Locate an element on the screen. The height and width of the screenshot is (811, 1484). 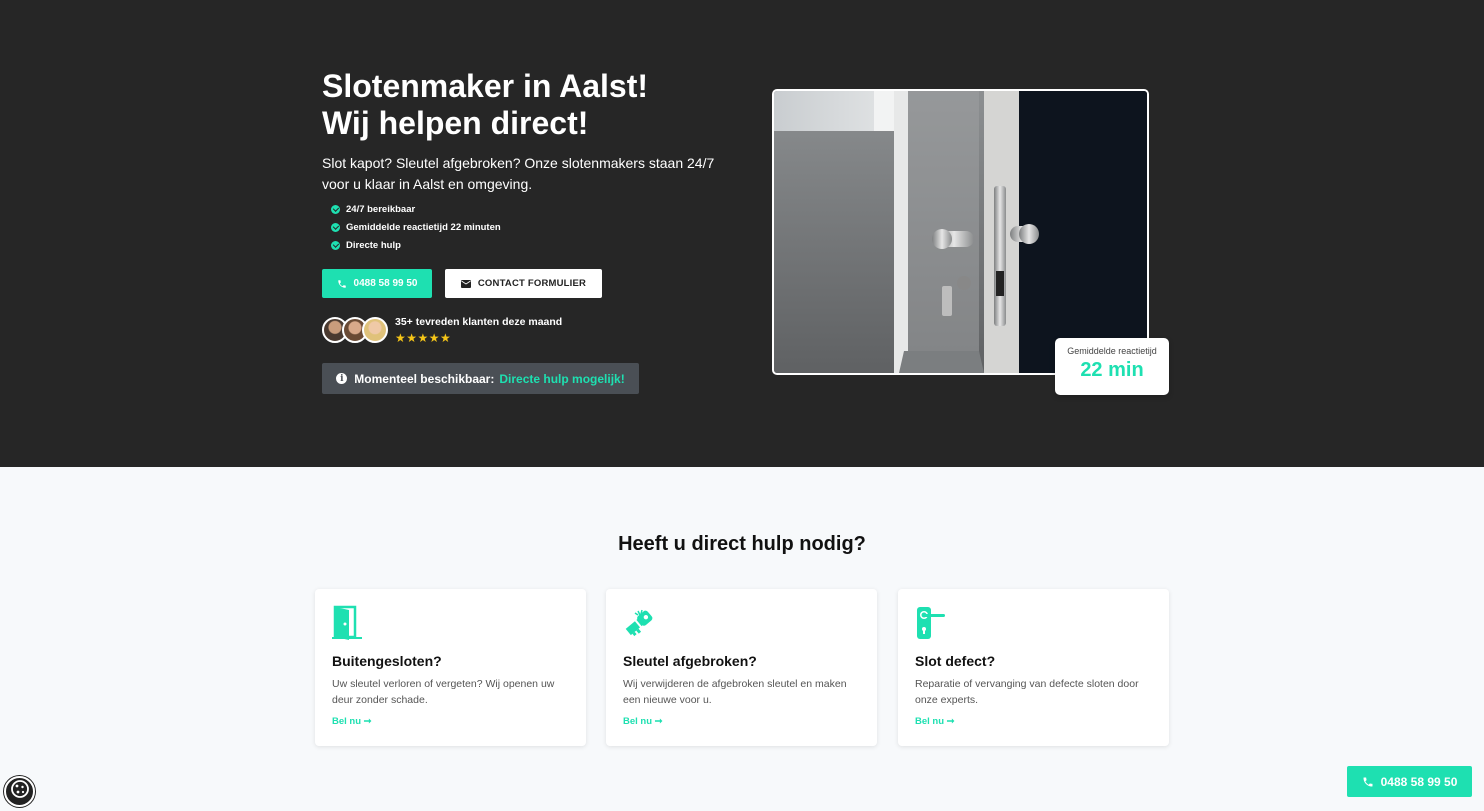
contact-form-button: CONTACT FORMULIER is located at coordinates (523, 283).